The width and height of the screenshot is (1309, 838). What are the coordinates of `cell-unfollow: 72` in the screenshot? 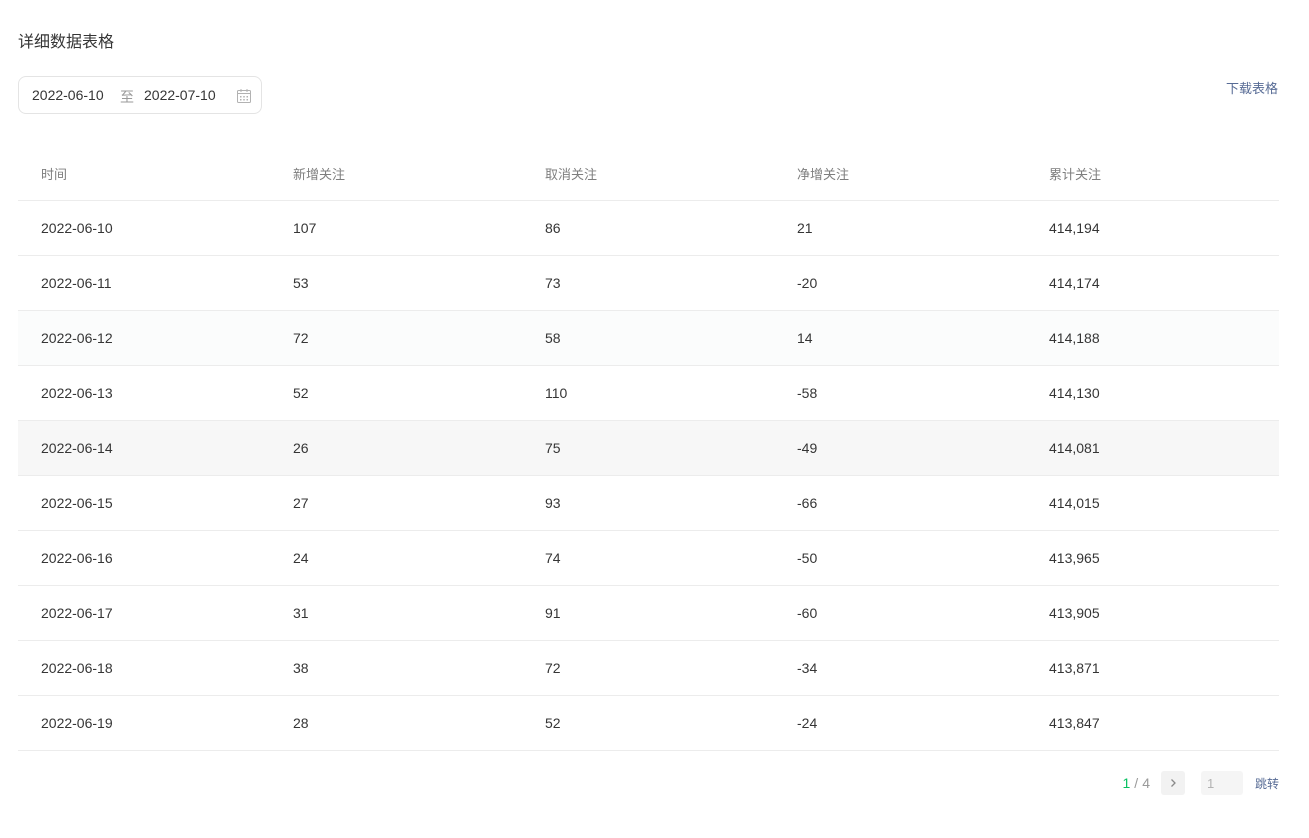 It's located at (648, 668).